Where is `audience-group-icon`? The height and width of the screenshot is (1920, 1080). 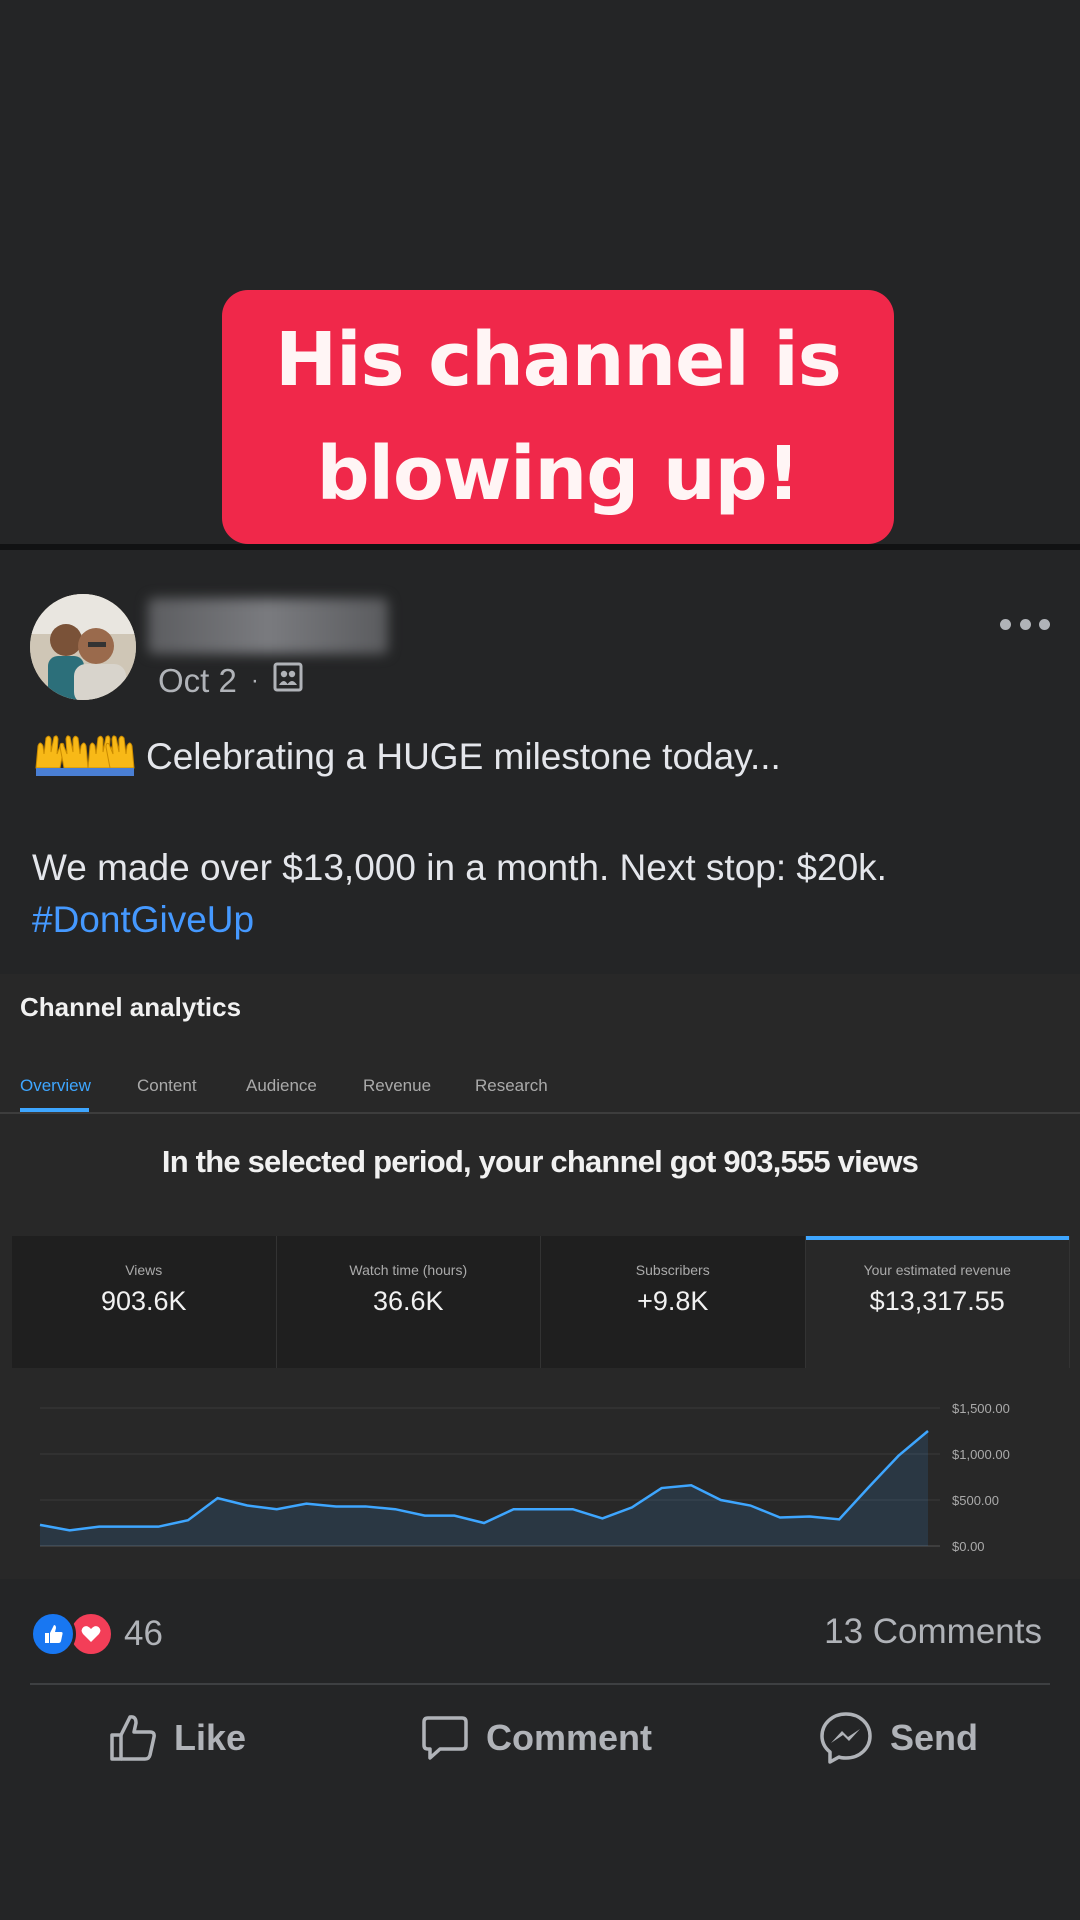 audience-group-icon is located at coordinates (288, 681).